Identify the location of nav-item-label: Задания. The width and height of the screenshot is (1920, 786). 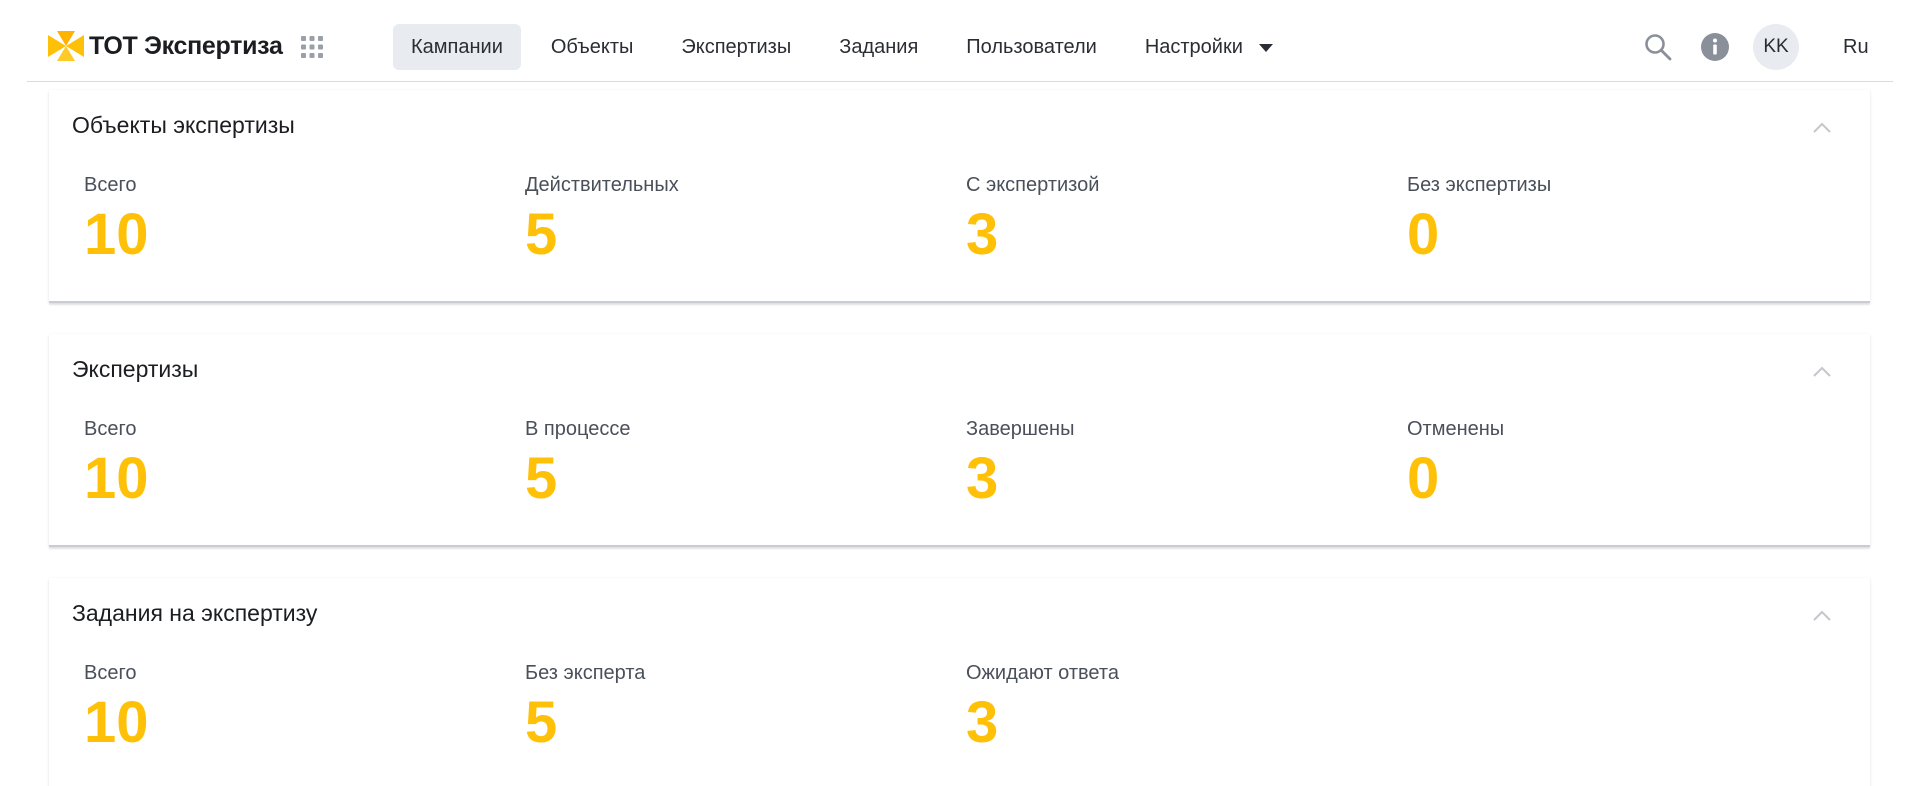
(879, 46).